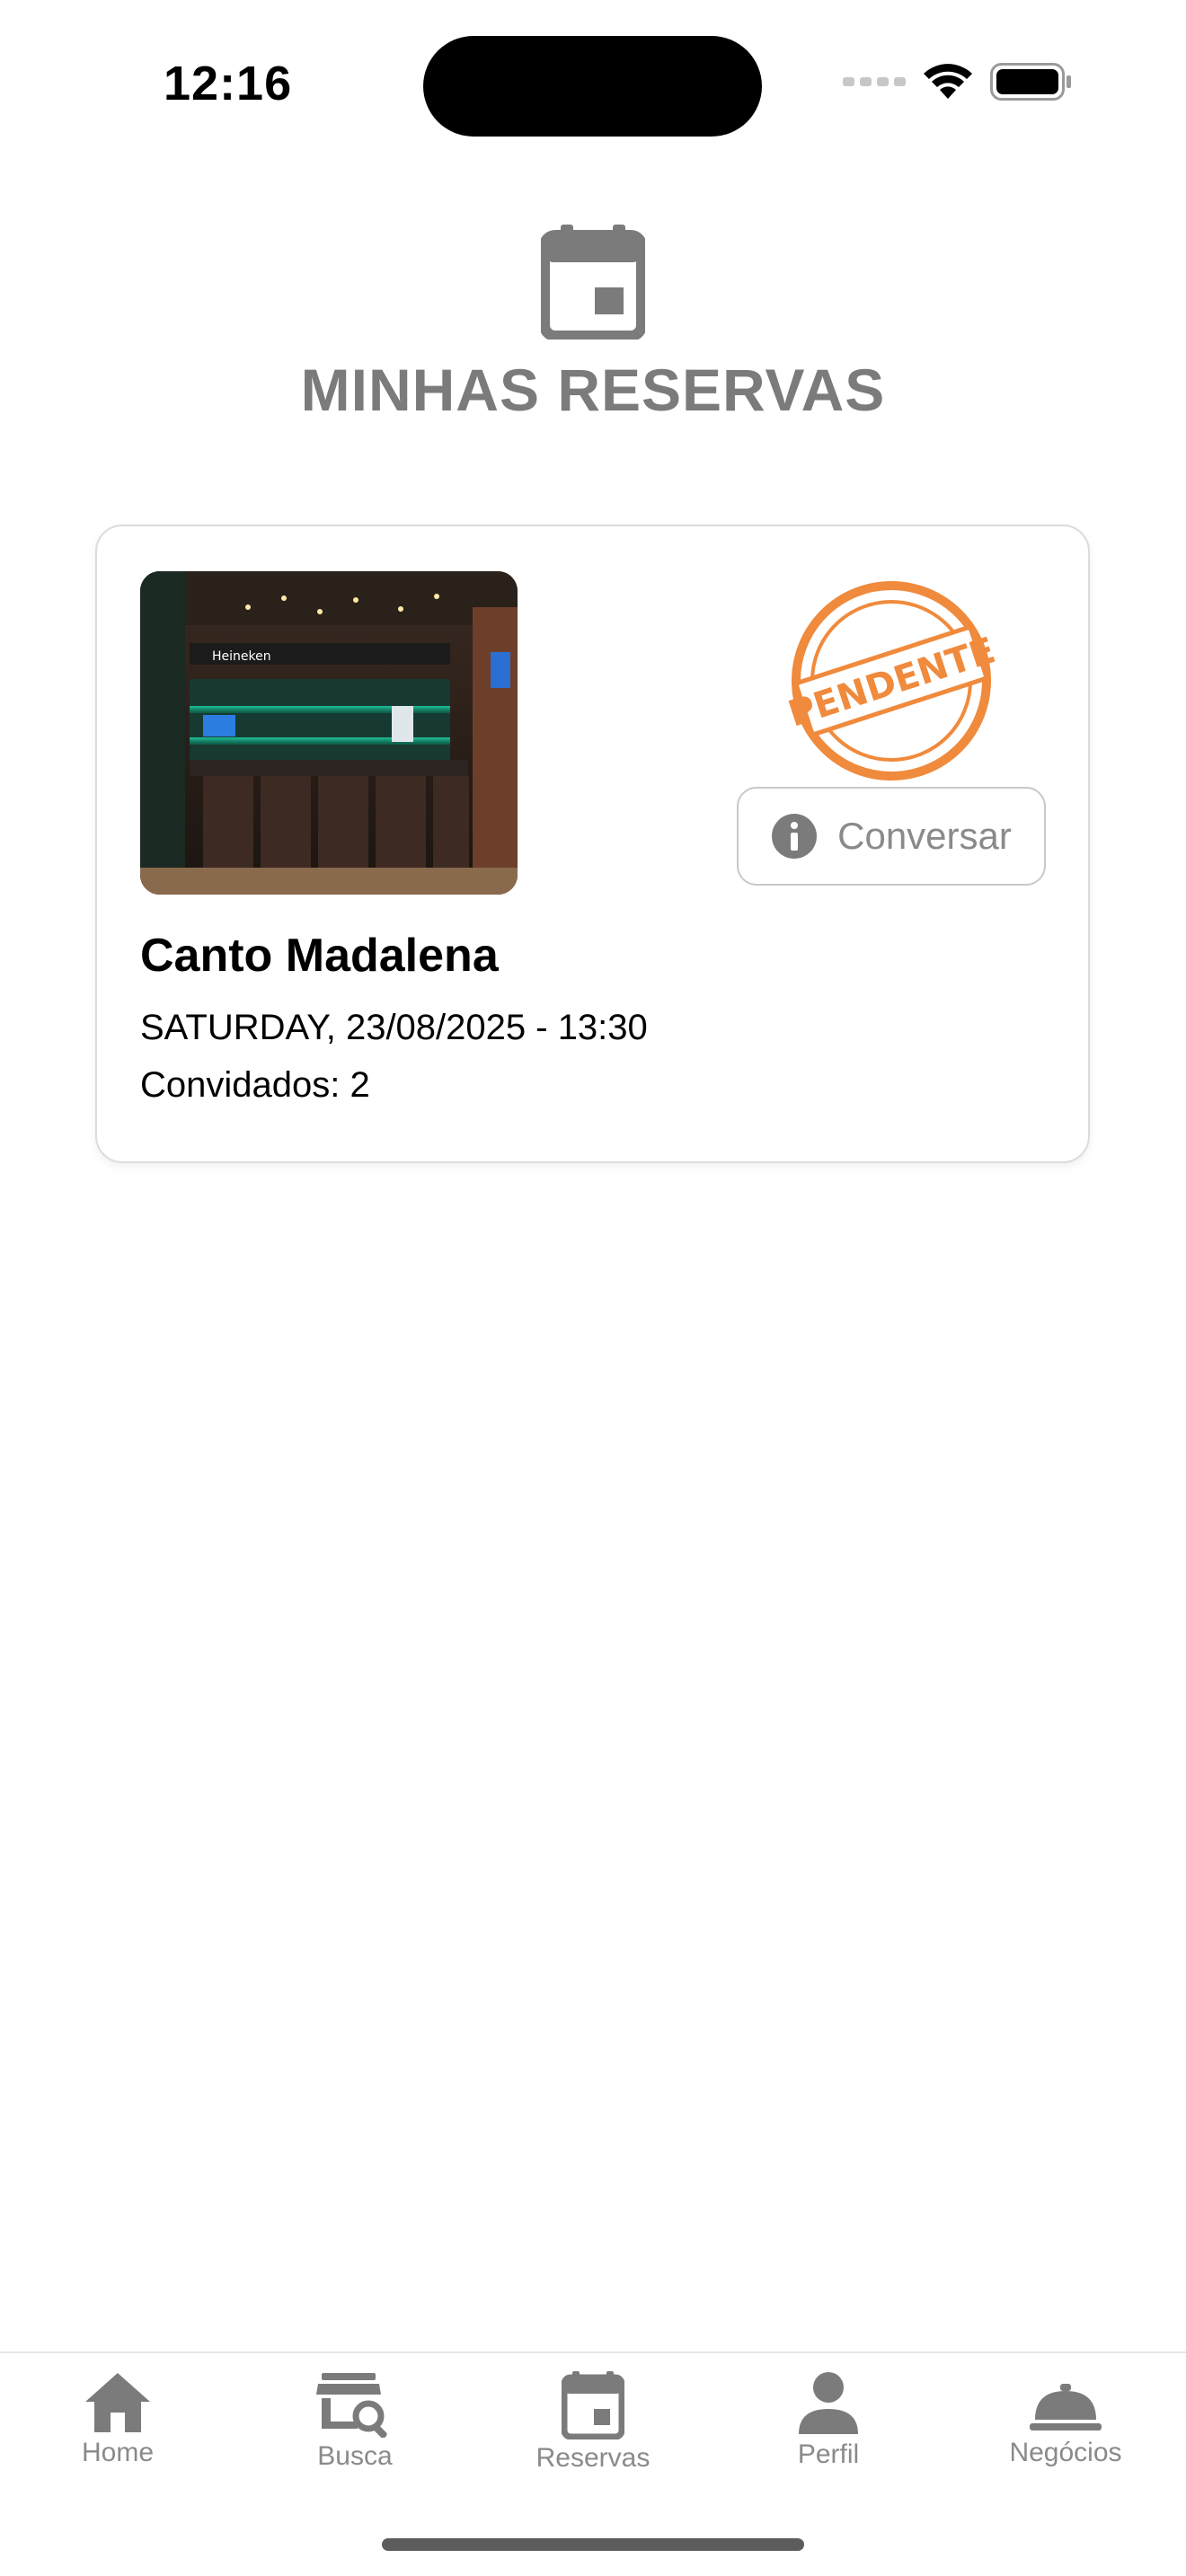 This screenshot has height=2576, width=1186. Describe the element at coordinates (319, 956) in the screenshot. I see `venue-name: Canto Madalena` at that location.